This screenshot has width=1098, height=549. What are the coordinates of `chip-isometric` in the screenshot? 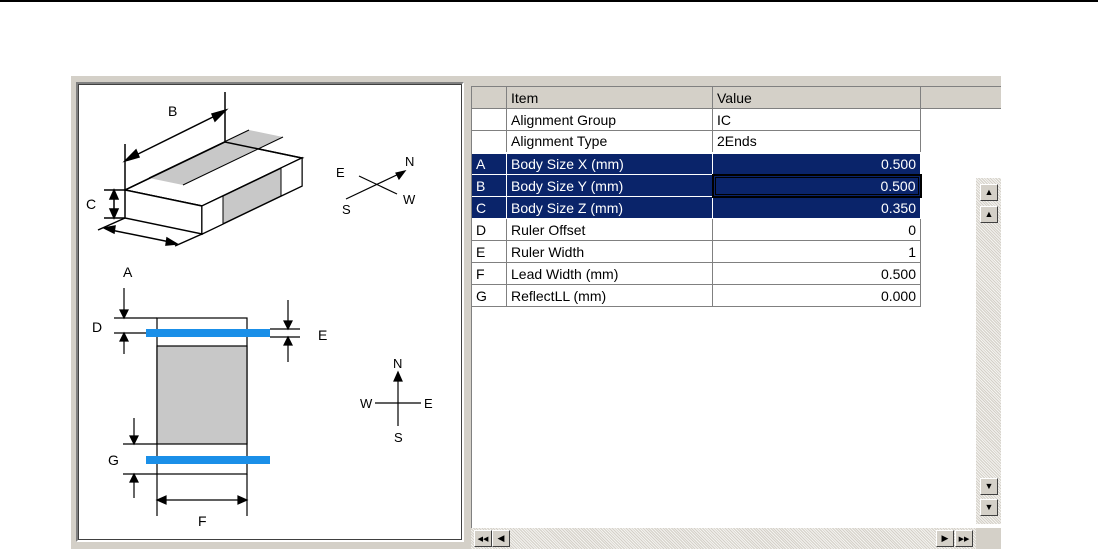 It's located at (213, 182).